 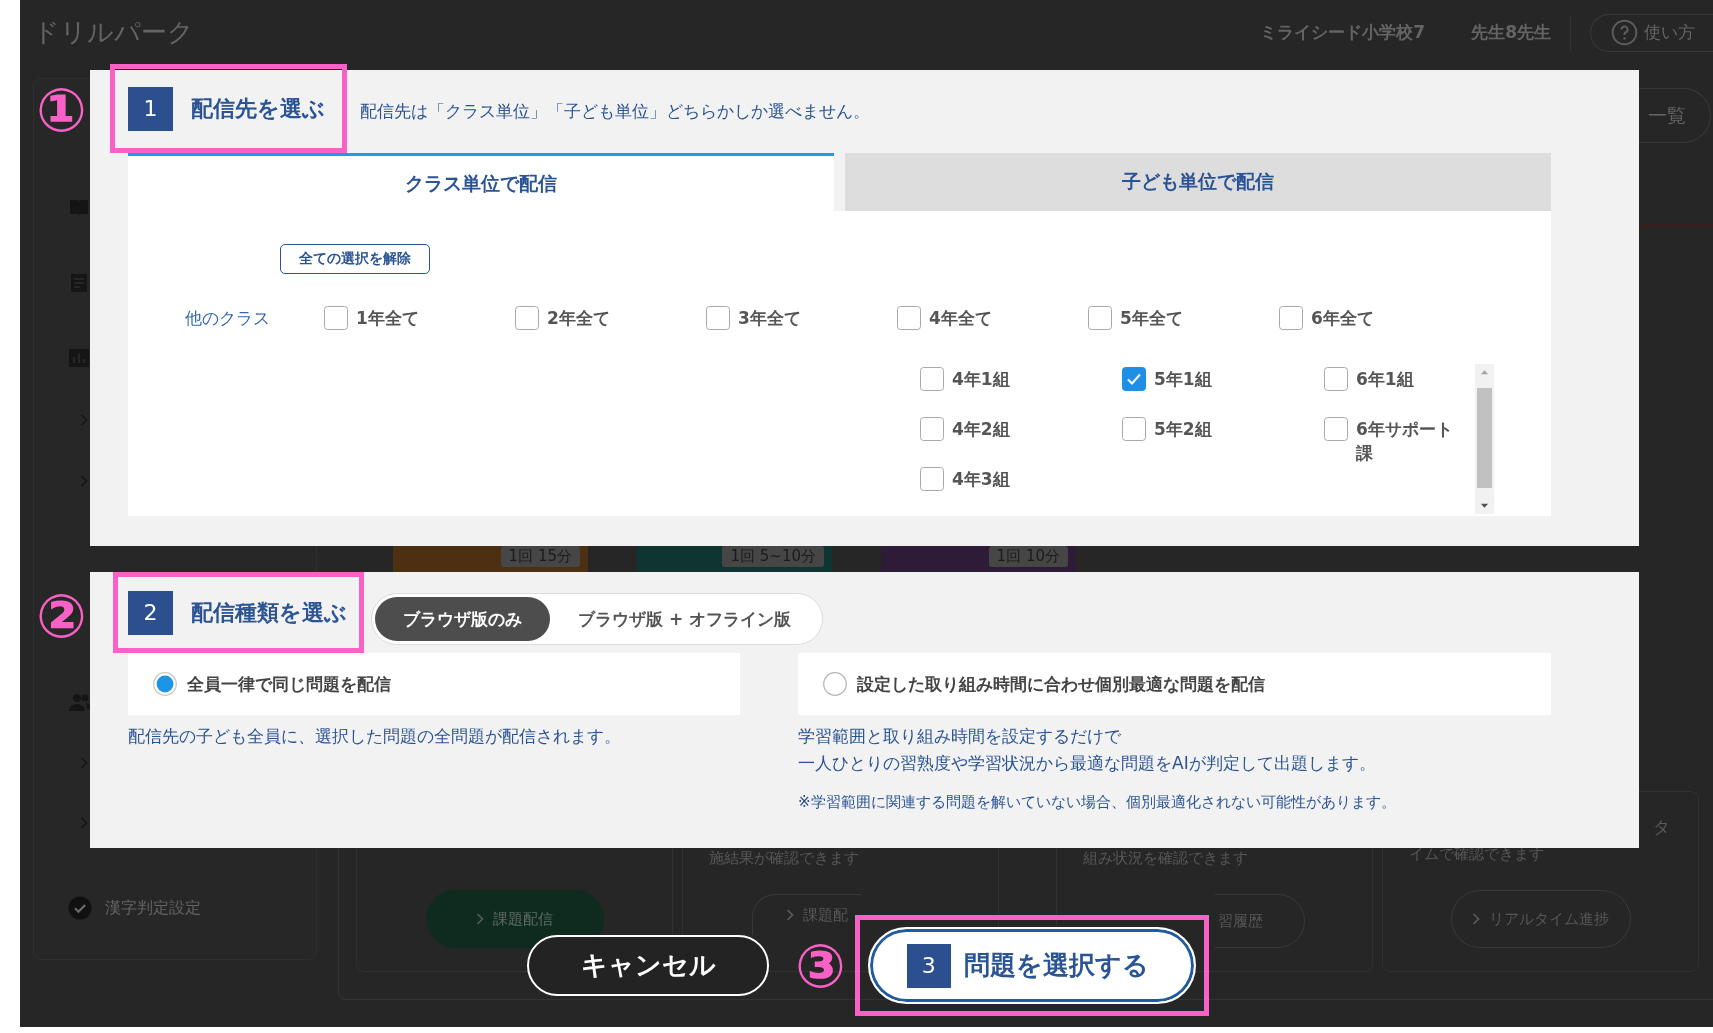 I want to click on radio-option: 設定した取り組み時間に合わせ個別最適な問題を配信, so click(x=1174, y=684).